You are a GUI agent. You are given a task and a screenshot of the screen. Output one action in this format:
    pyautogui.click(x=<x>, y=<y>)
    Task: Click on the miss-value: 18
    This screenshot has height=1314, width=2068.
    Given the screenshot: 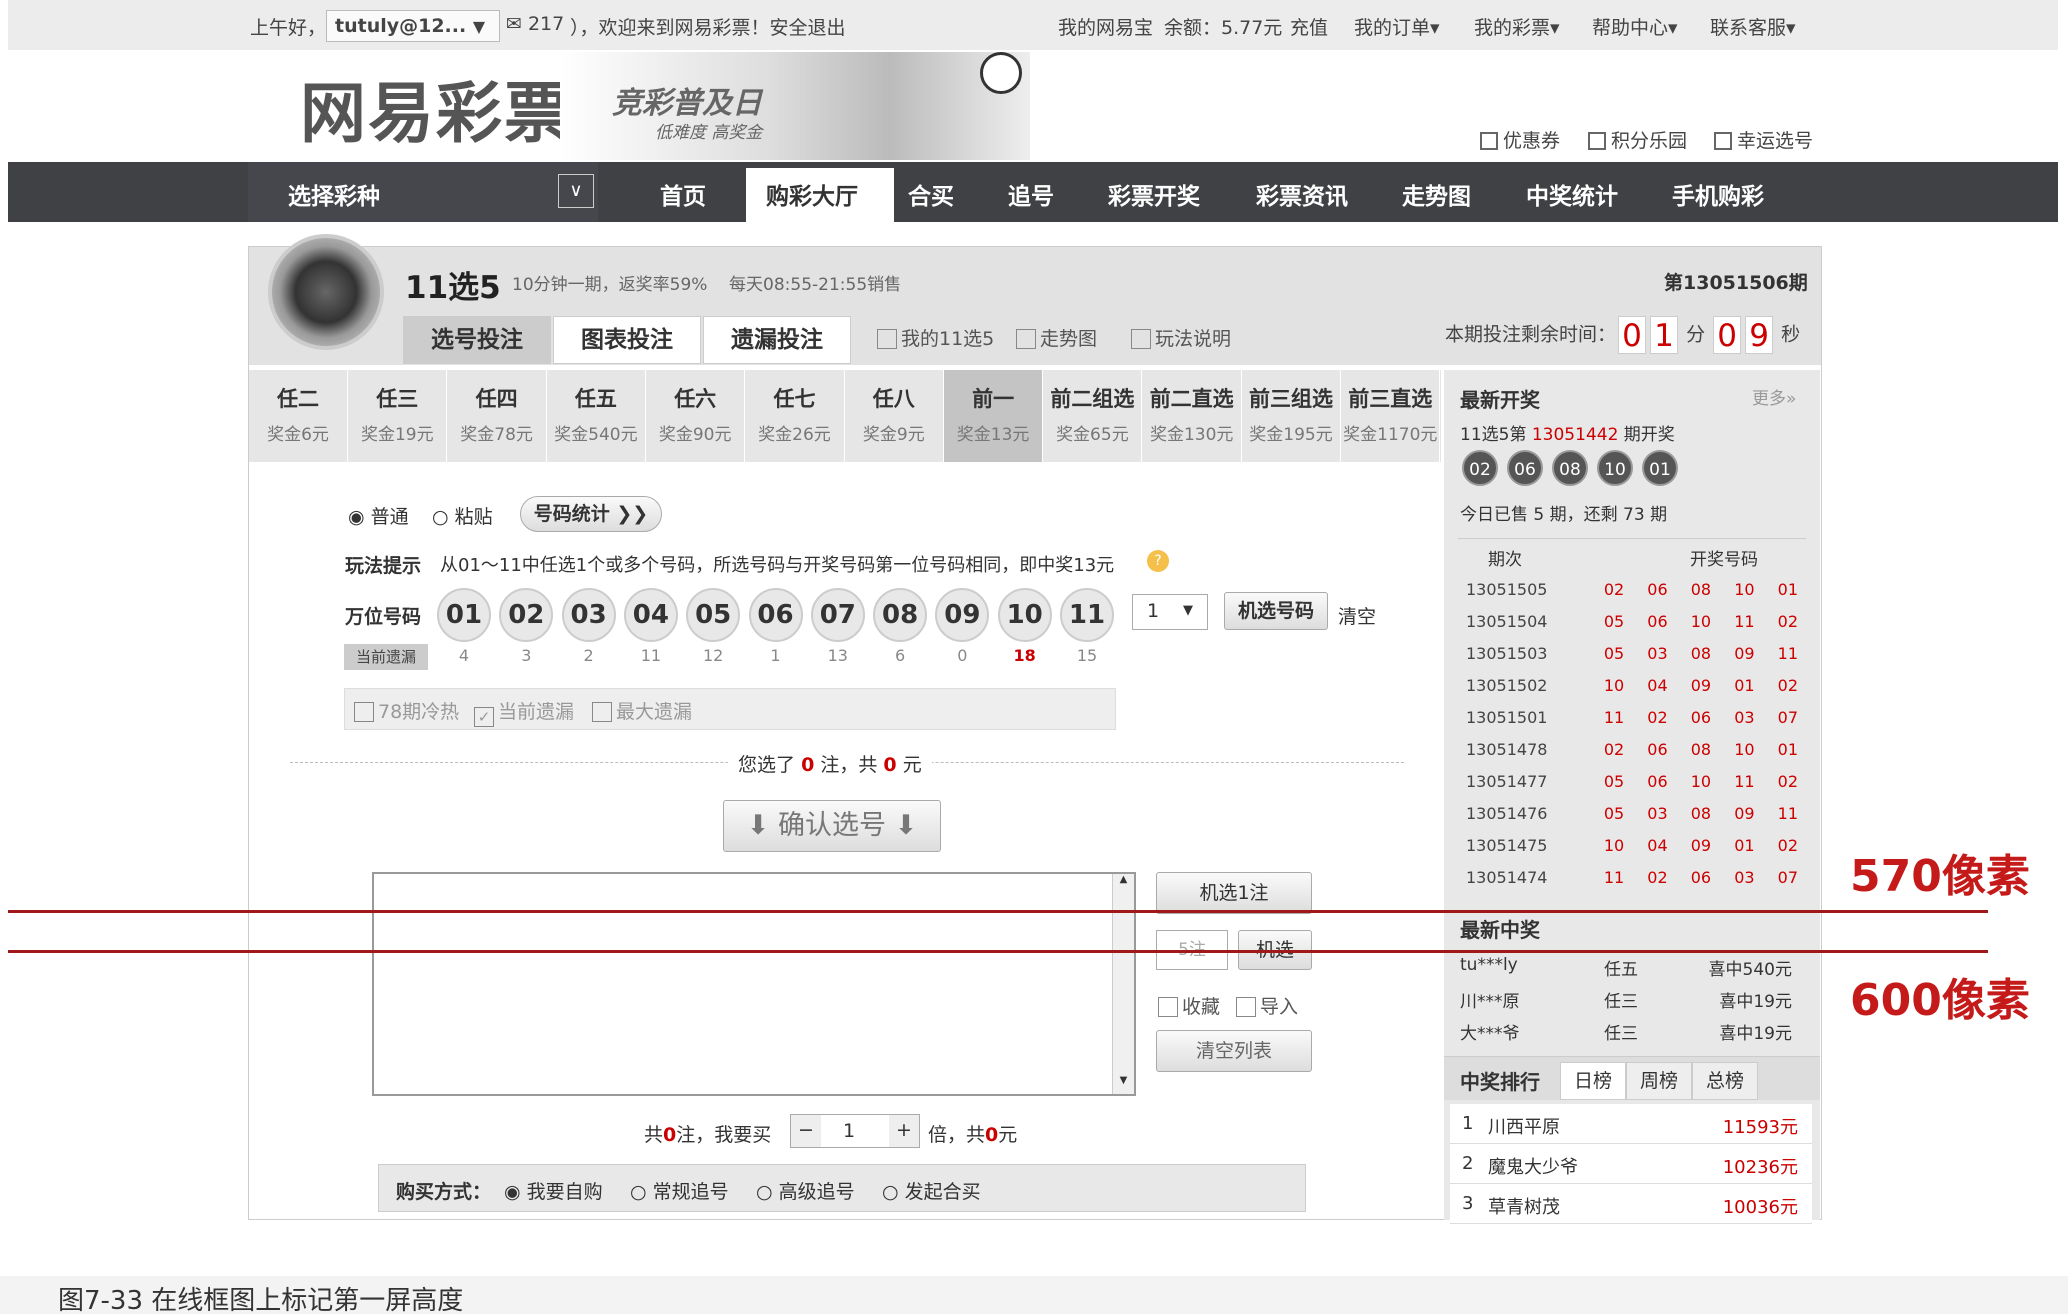 What is the action you would take?
    pyautogui.click(x=1024, y=655)
    